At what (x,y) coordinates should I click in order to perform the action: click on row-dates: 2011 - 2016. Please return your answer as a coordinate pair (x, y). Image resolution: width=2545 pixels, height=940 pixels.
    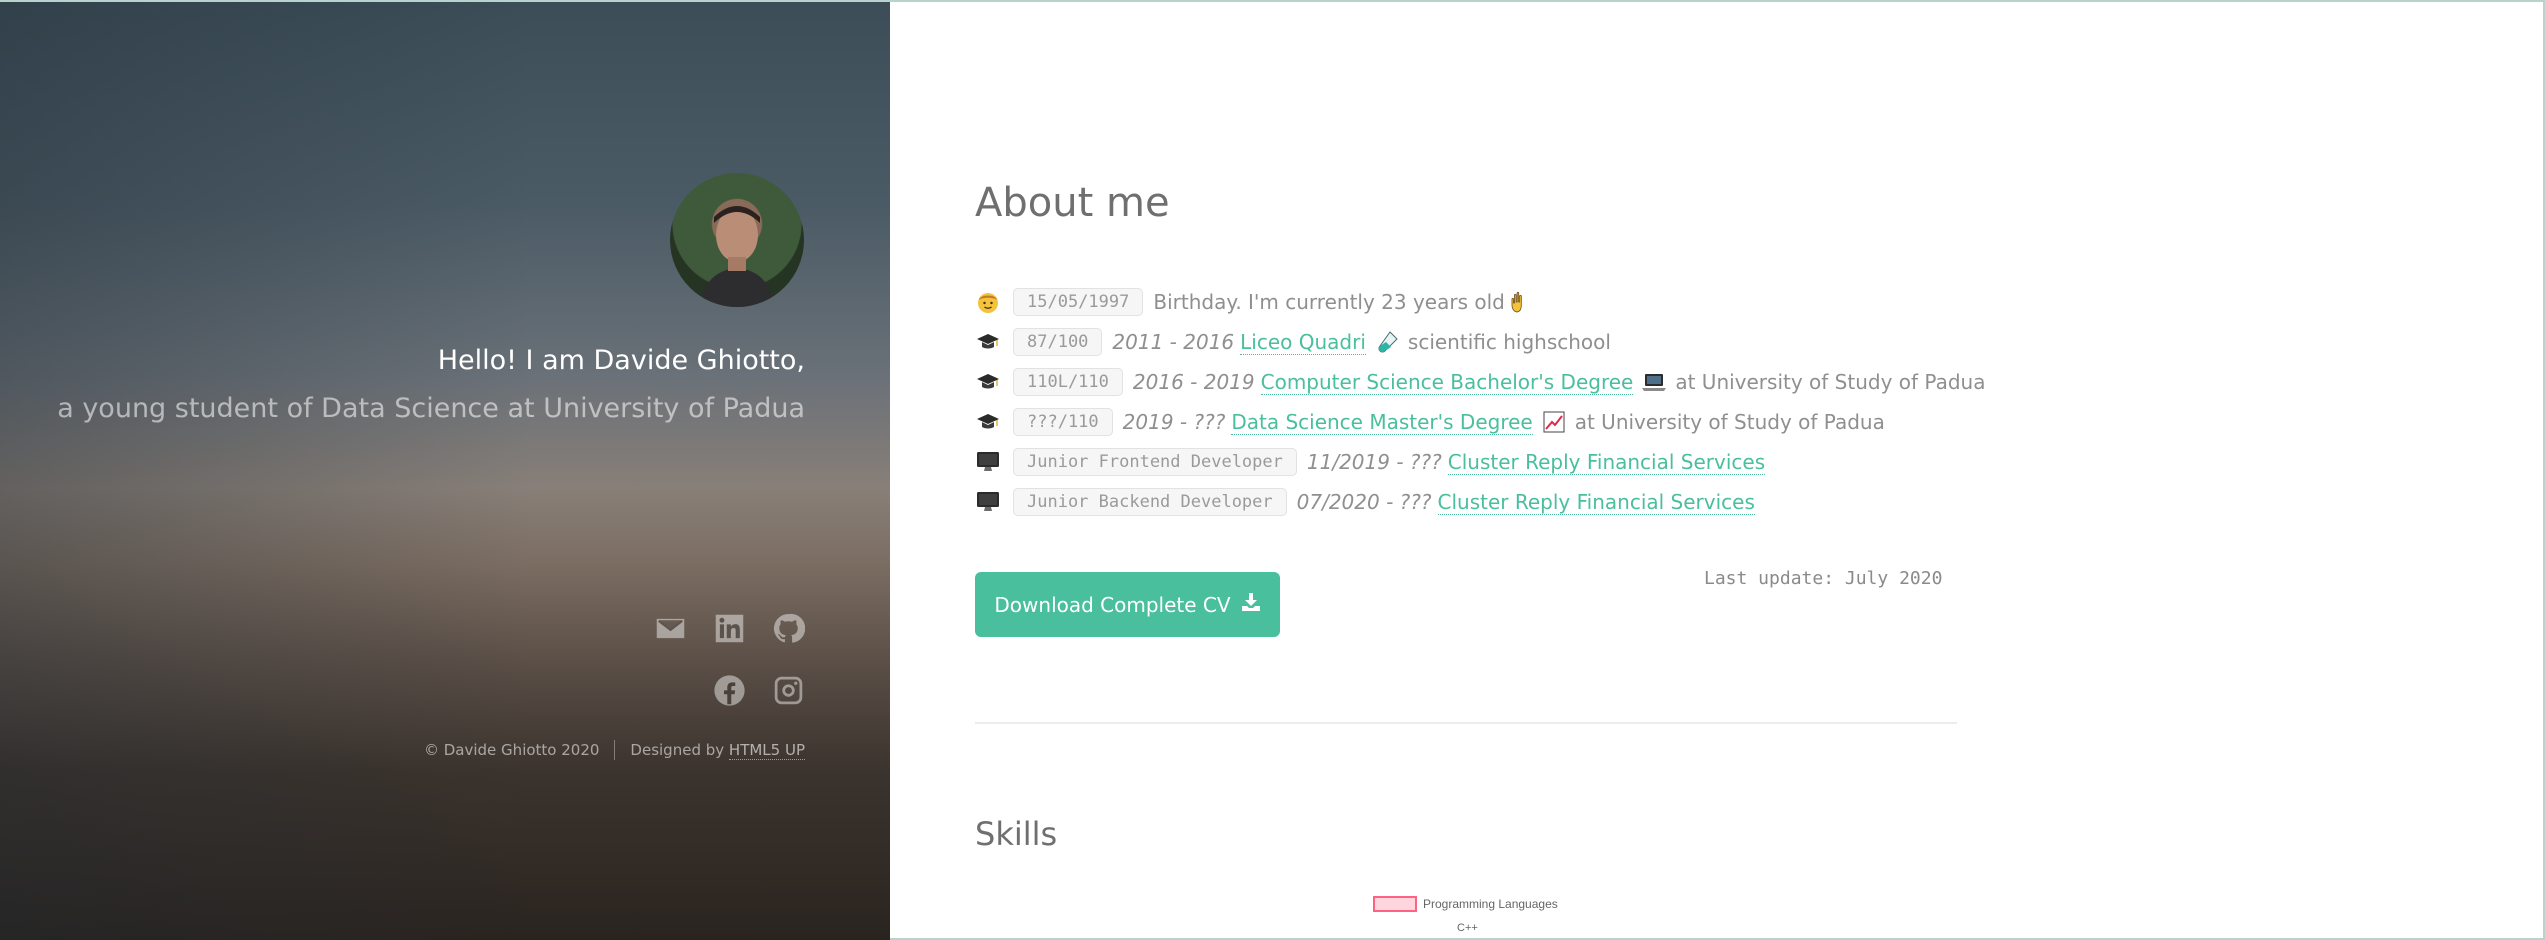
    Looking at the image, I should click on (1173, 342).